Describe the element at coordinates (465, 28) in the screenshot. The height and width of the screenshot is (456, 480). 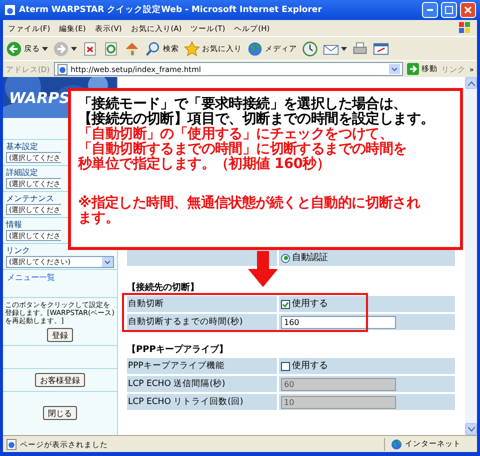
I see `windows-logo-icon` at that location.